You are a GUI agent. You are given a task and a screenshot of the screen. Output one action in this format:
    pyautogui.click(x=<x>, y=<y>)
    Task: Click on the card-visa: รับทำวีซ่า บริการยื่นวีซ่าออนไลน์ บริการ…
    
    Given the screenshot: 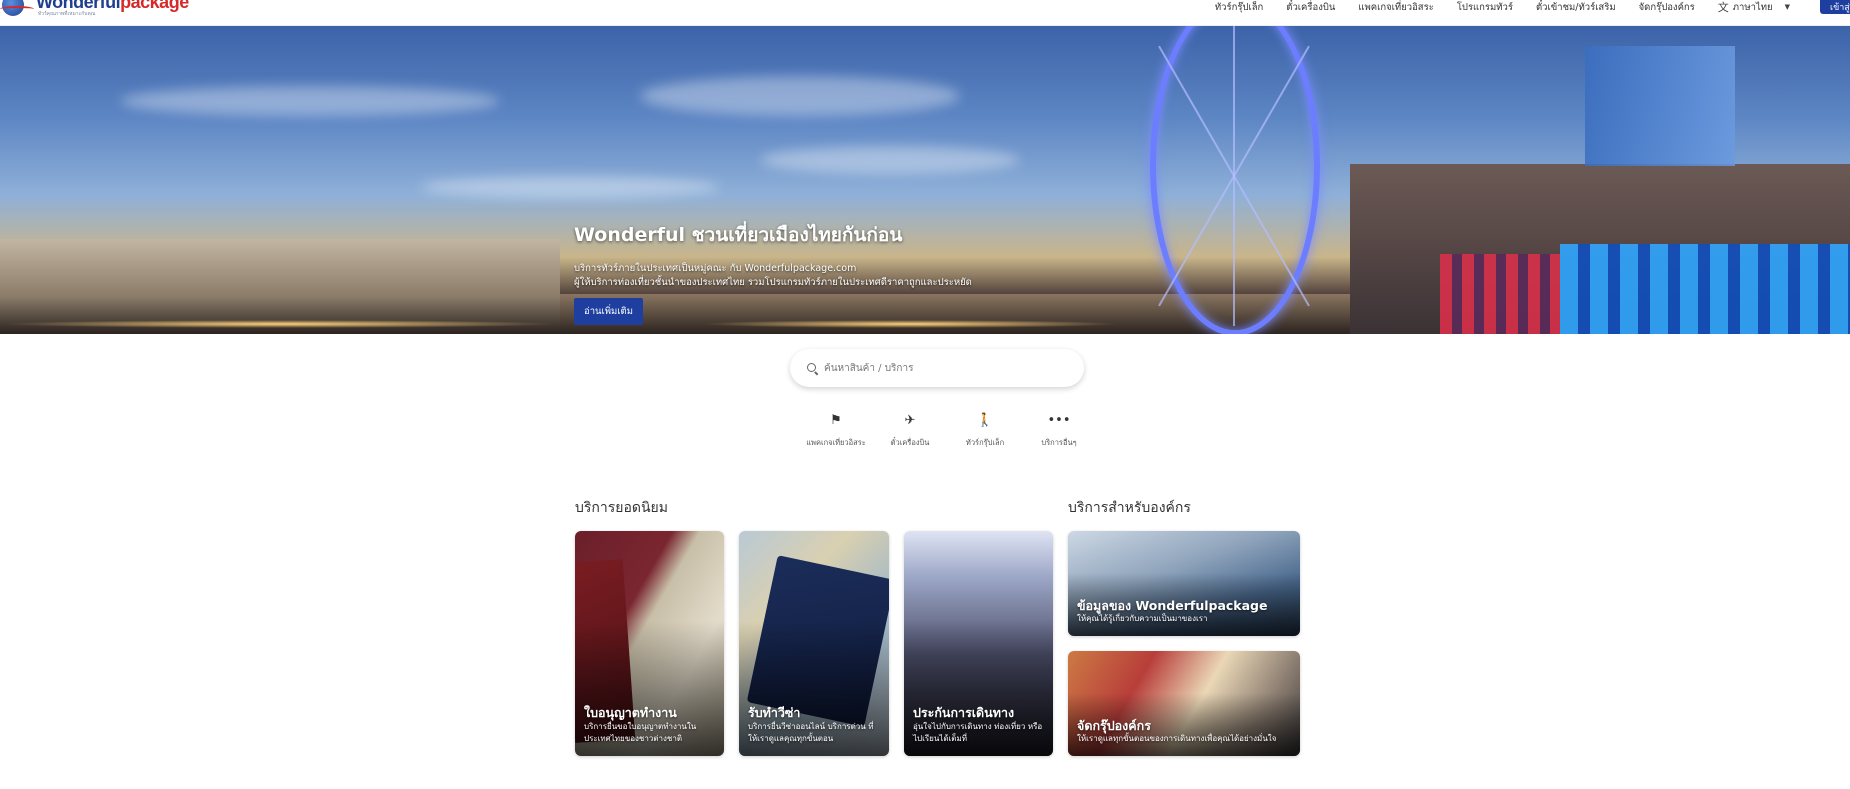 What is the action you would take?
    pyautogui.click(x=814, y=643)
    